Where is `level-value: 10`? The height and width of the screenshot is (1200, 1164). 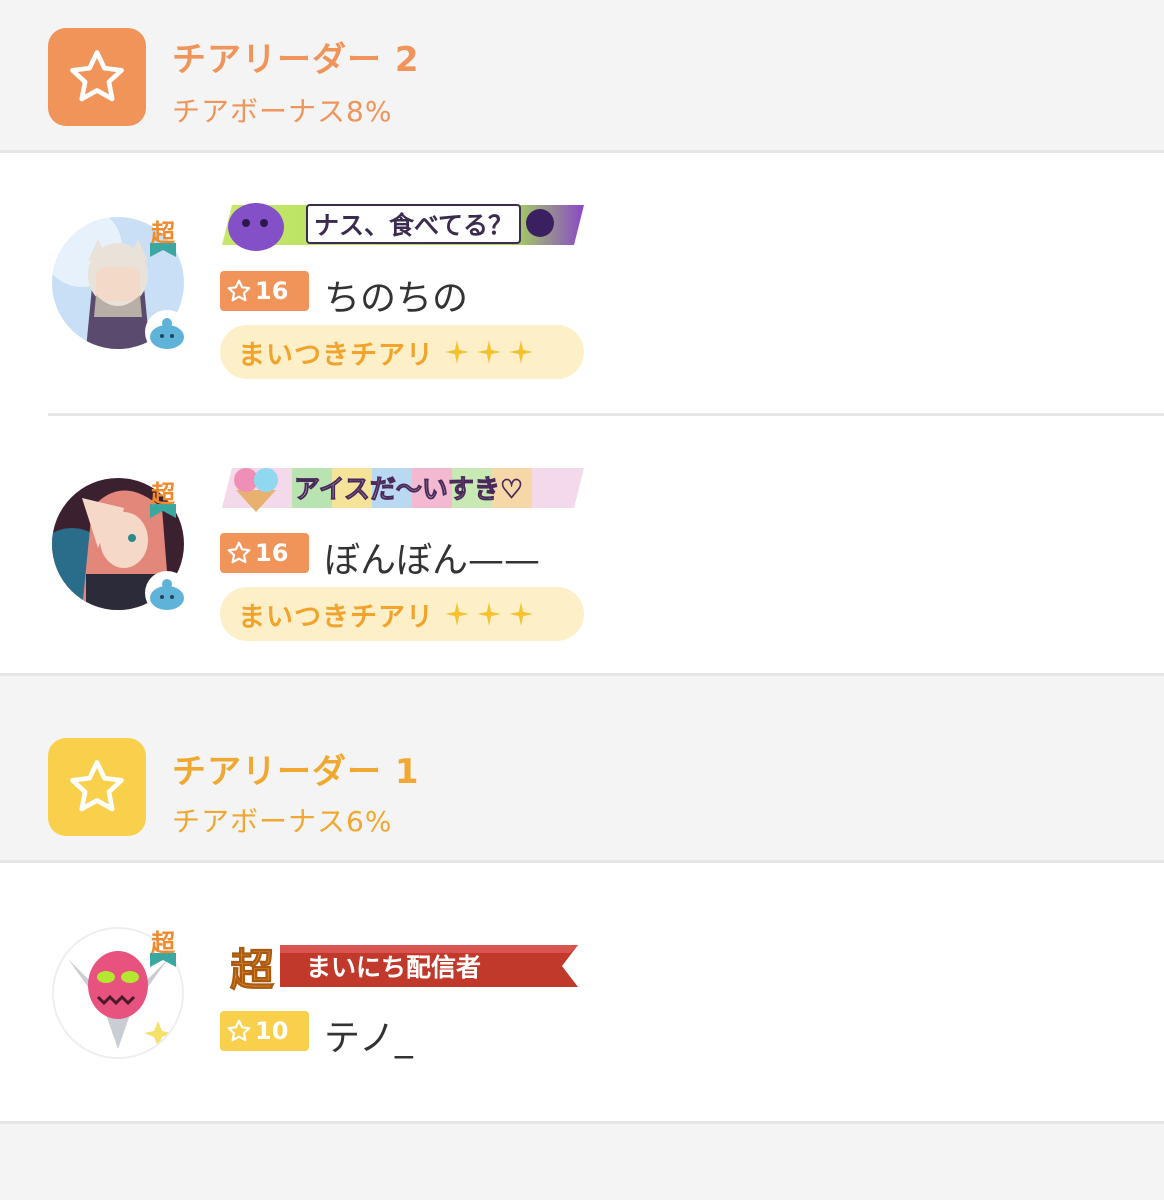
level-value: 10 is located at coordinates (272, 1031).